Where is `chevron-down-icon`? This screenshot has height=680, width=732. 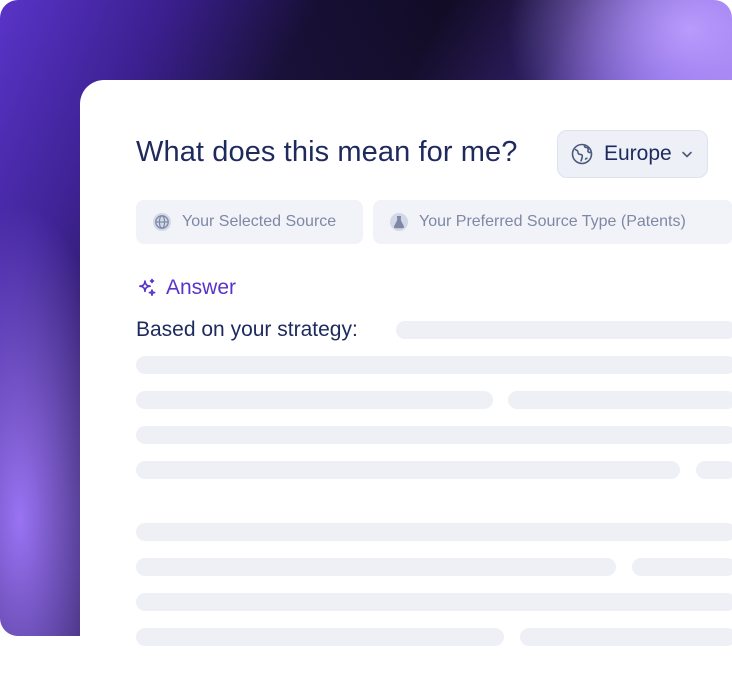 chevron-down-icon is located at coordinates (687, 154).